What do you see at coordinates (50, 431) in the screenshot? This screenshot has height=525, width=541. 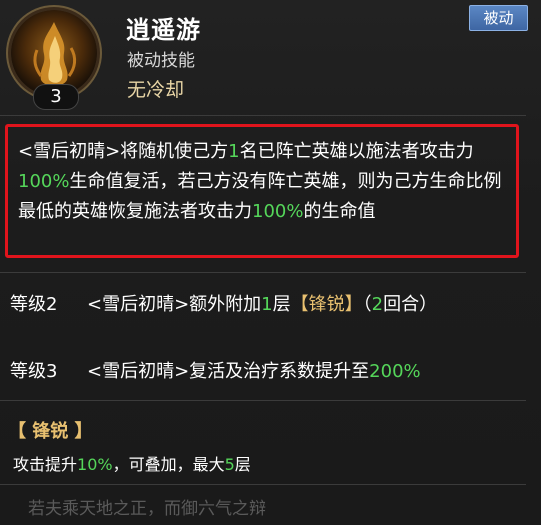 I see `keyword-title: 【 锋锐 】` at bounding box center [50, 431].